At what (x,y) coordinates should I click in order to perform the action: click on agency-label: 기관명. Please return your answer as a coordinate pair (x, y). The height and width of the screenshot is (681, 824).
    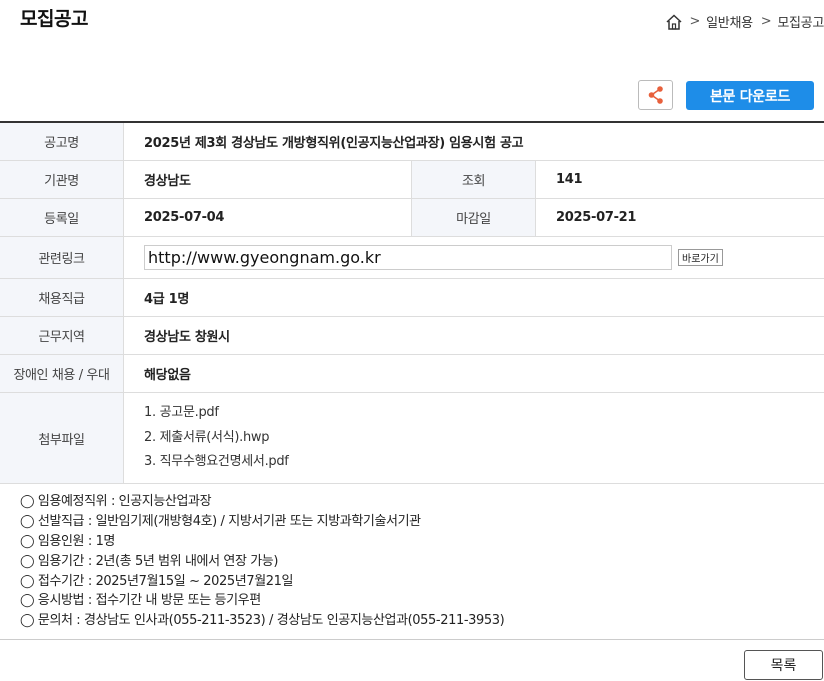
    Looking at the image, I should click on (62, 179).